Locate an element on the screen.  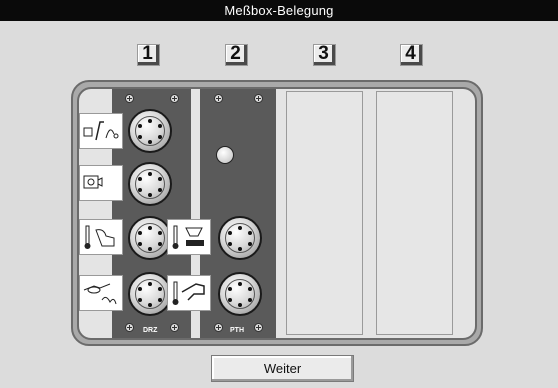
module-label-1: DRZ is located at coordinates (150, 330).